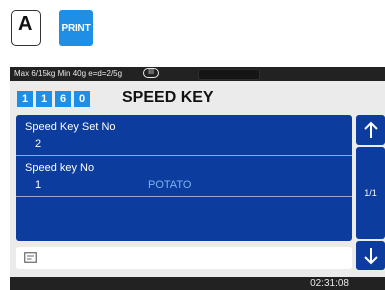  I want to click on scroll-up-button, so click(370, 130).